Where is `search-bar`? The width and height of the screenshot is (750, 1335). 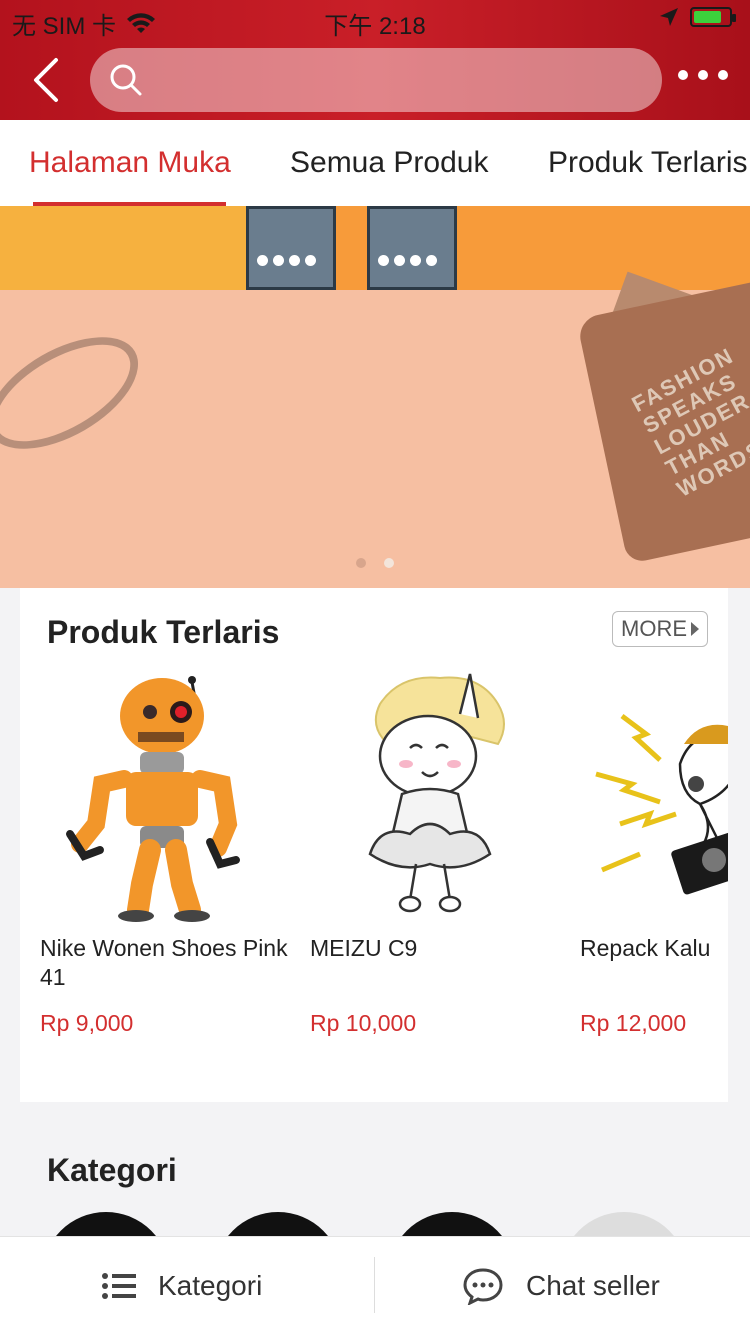
search-bar is located at coordinates (376, 80).